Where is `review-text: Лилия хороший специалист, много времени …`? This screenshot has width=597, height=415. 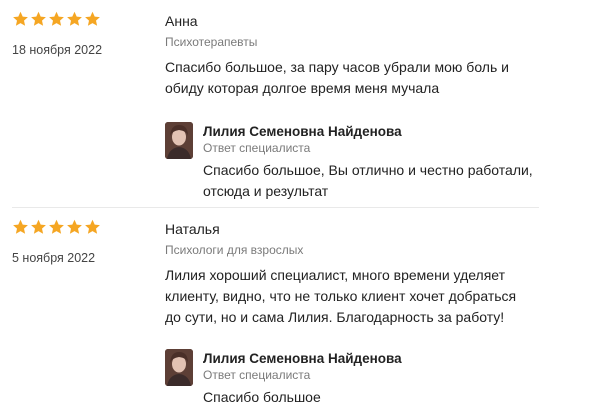 review-text: Лилия хороший специалист, много времени … is located at coordinates (341, 296).